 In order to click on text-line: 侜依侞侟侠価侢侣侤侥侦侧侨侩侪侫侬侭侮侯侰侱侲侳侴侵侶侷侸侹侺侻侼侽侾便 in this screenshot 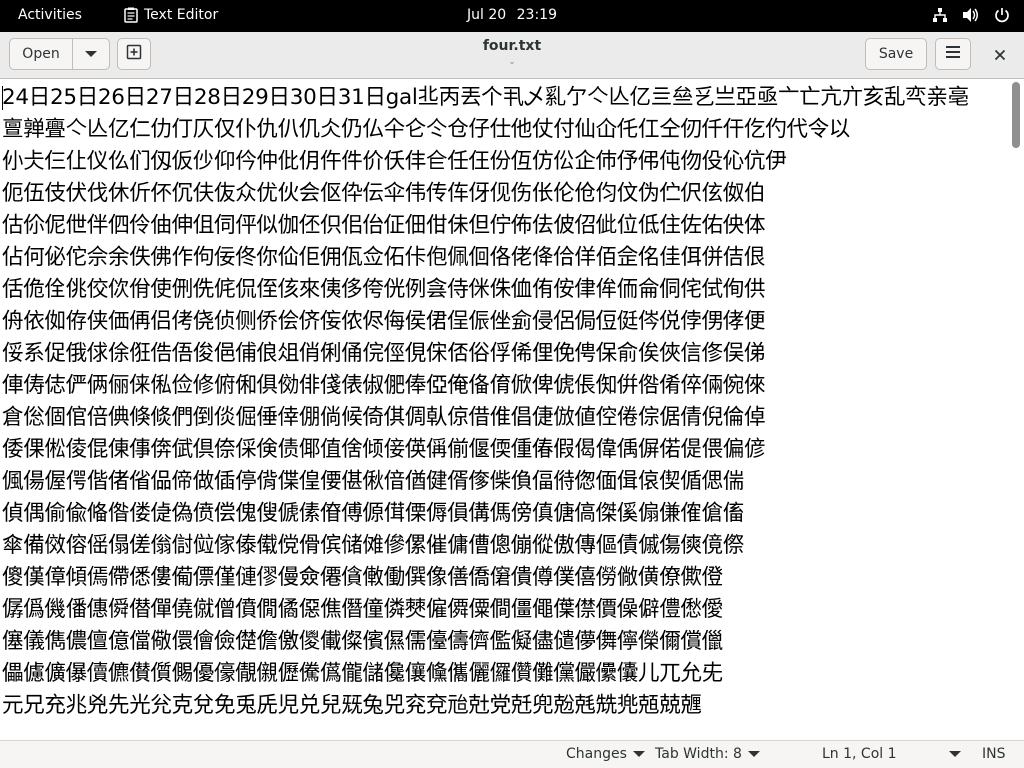, I will do `click(504, 322)`.